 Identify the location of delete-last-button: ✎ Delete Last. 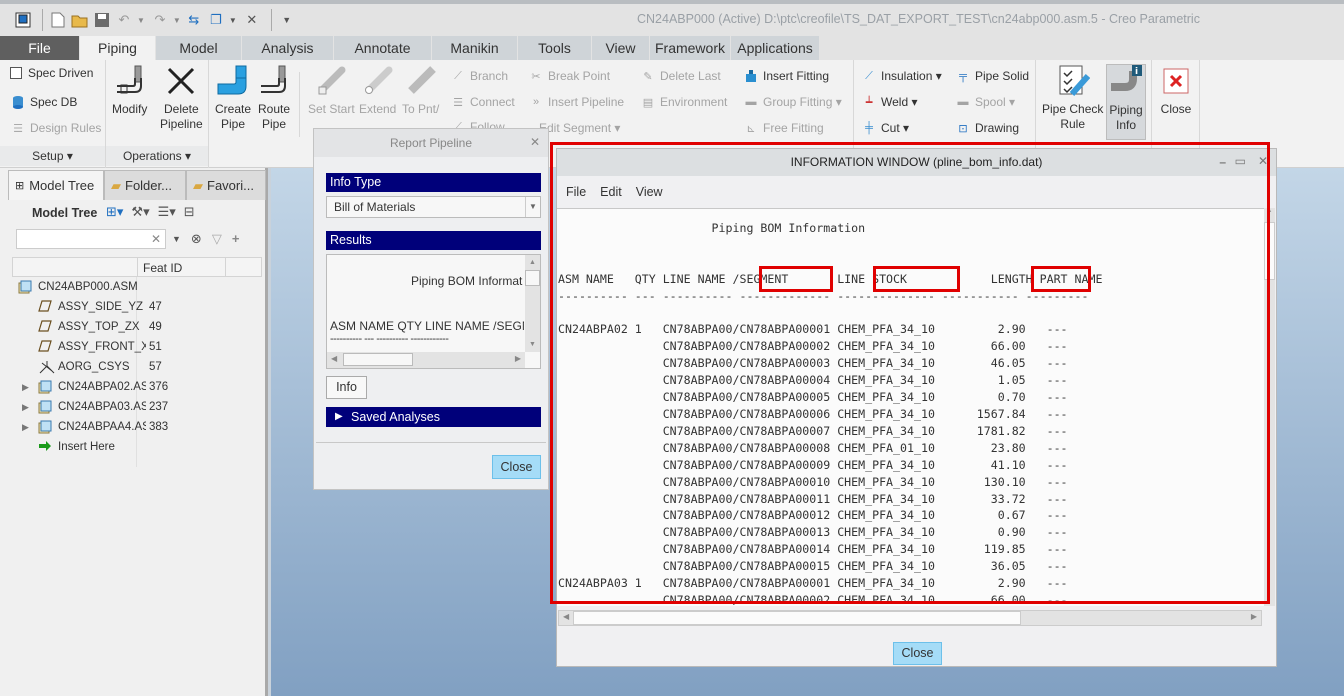
(680, 76).